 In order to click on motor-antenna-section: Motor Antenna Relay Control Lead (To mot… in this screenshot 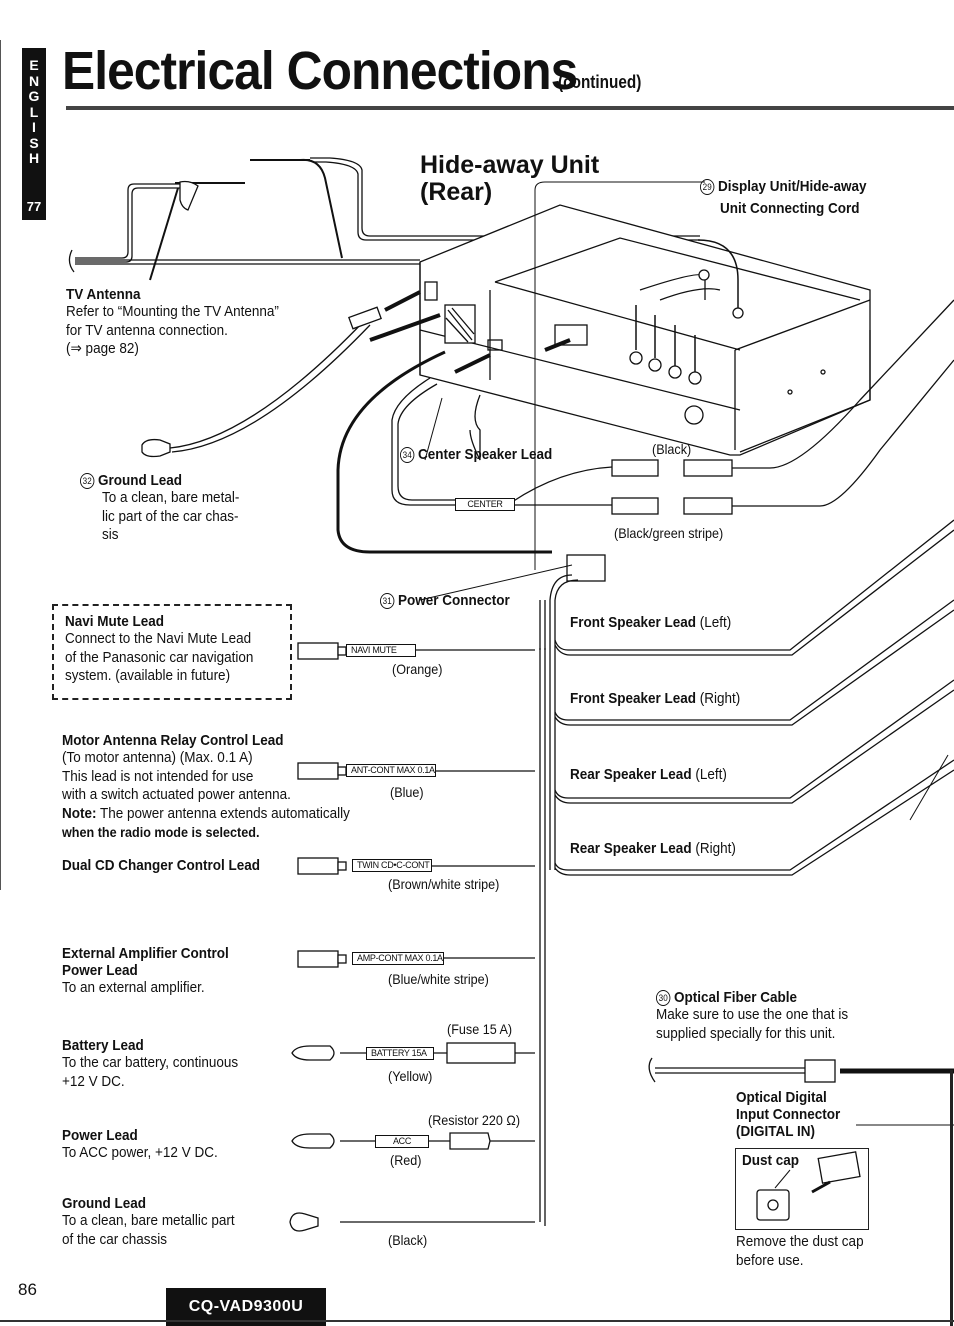, I will do `click(222, 787)`.